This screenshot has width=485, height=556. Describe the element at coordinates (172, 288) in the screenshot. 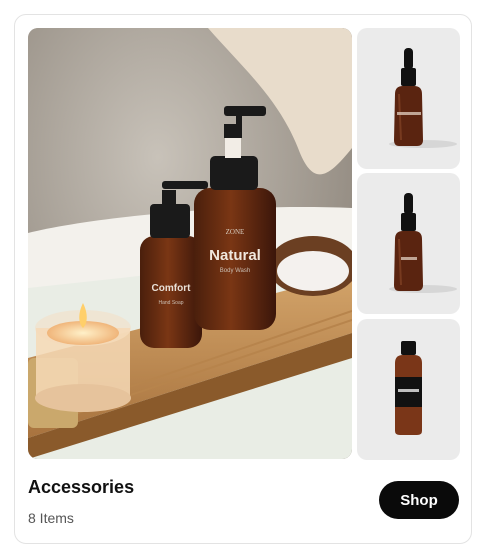

I see `small-bottle-label: Comfort` at that location.